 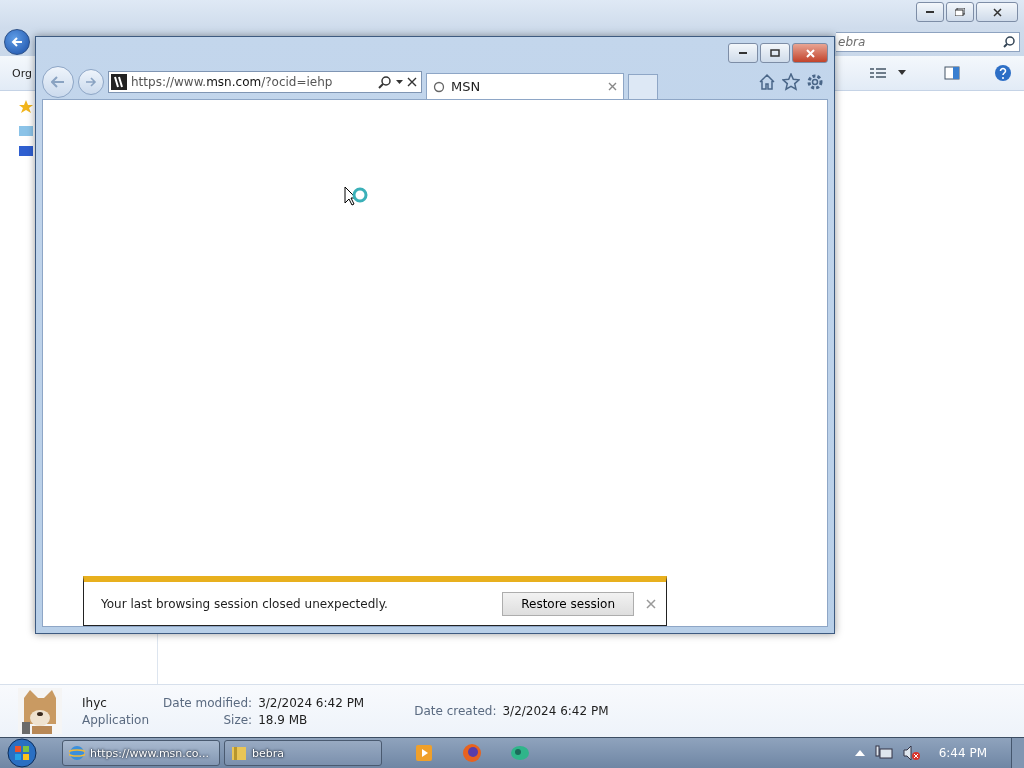 I want to click on property-label: Size:, so click(x=237, y=719).